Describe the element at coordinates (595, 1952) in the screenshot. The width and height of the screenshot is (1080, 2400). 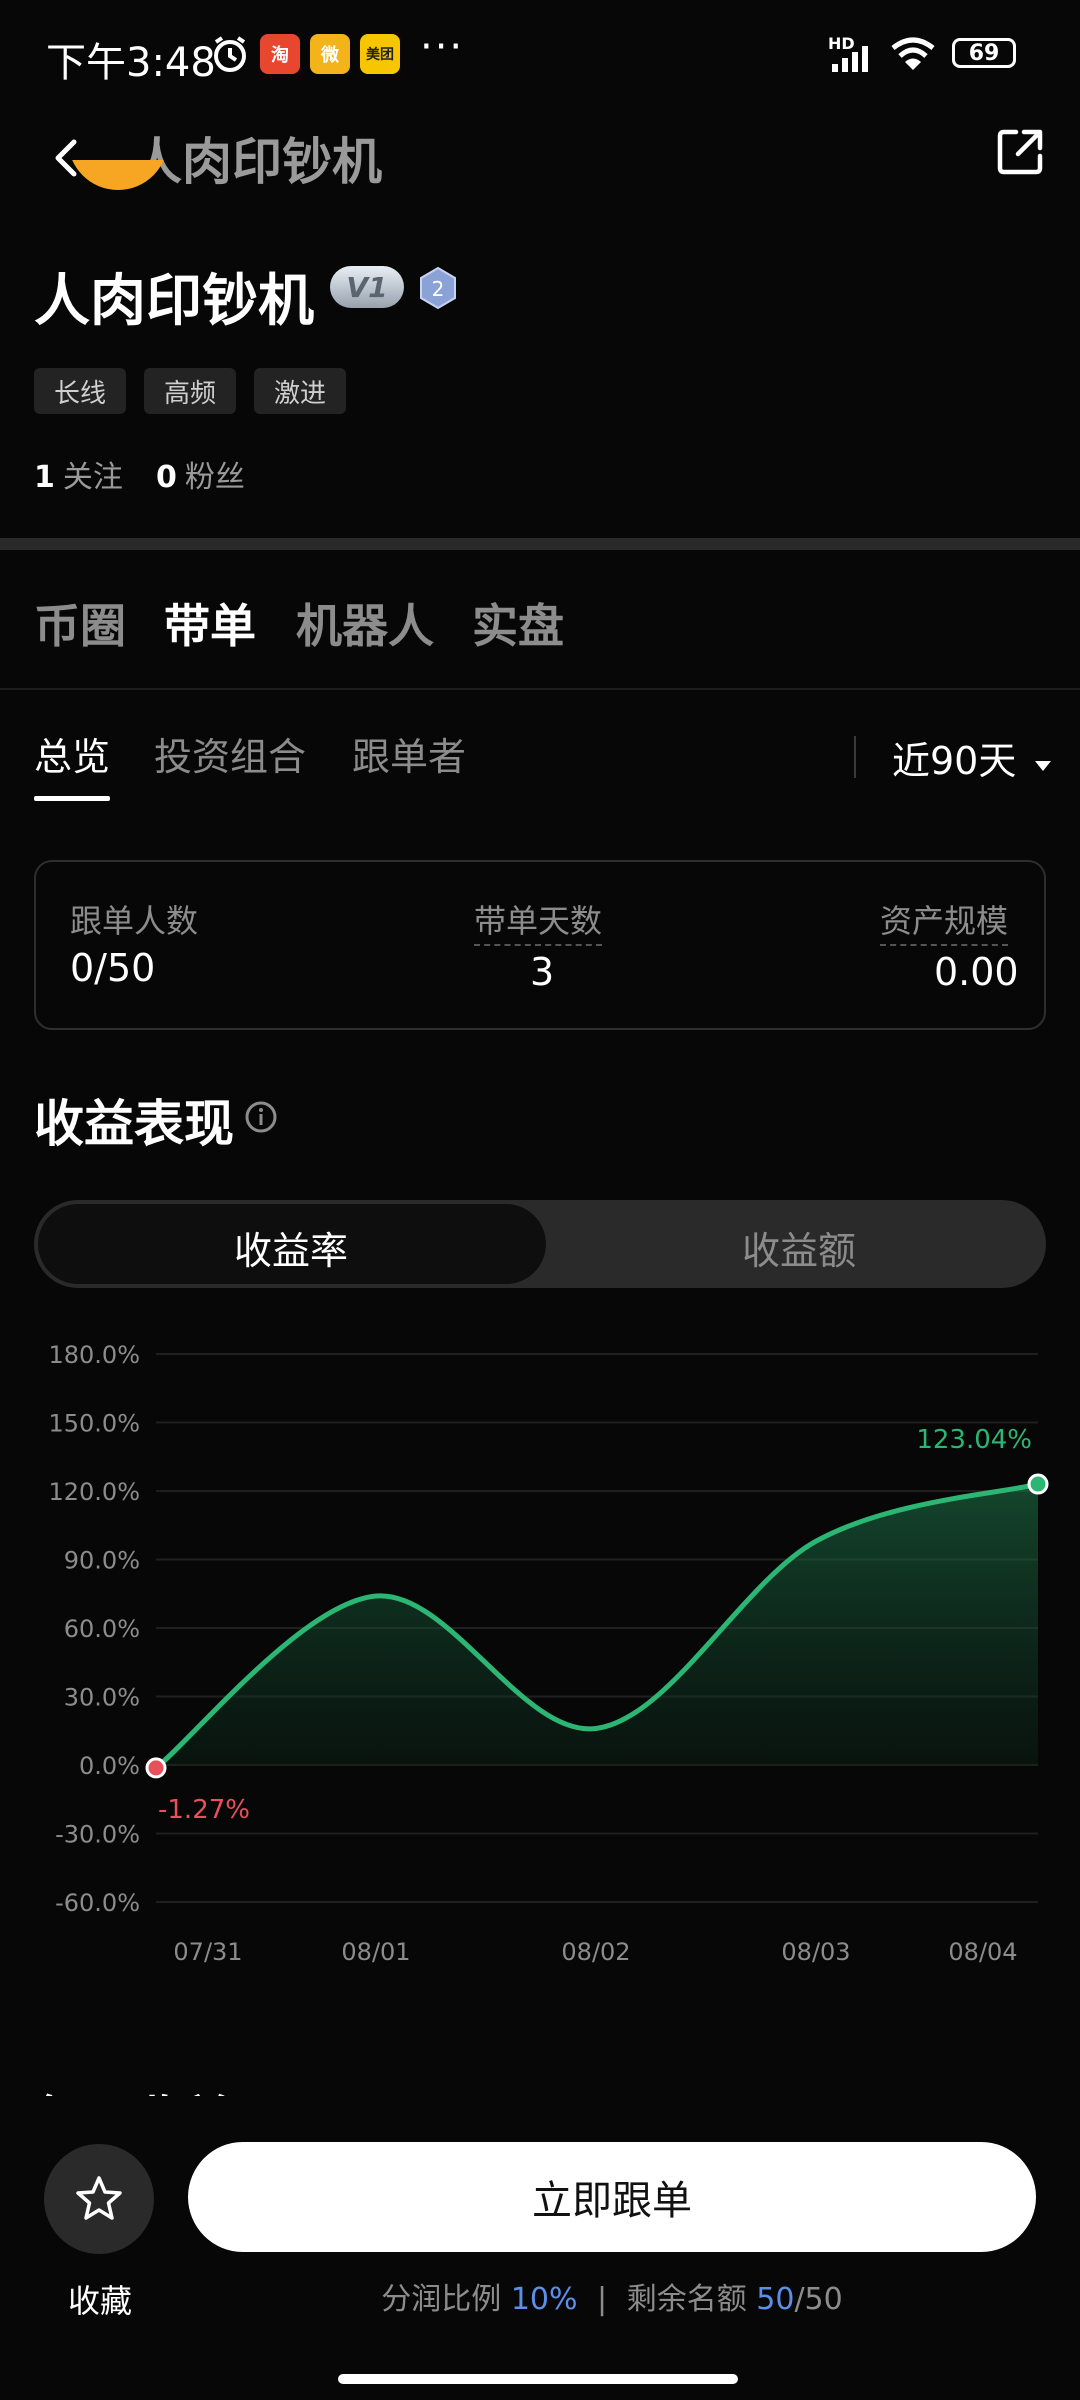
I see `x-tick-label: 08/02` at that location.